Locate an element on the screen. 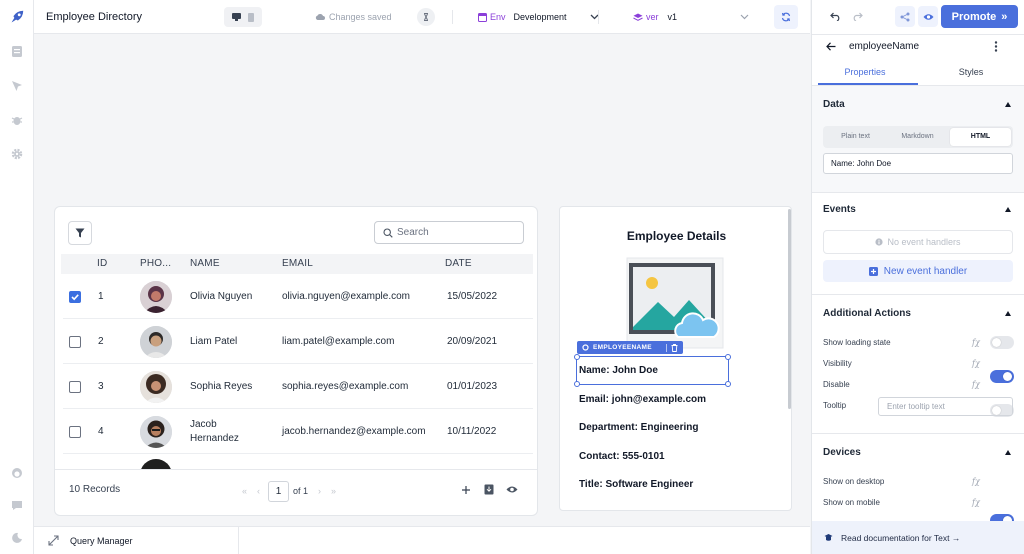 The width and height of the screenshot is (1024, 554). tab-properties: Properties is located at coordinates (865, 72).